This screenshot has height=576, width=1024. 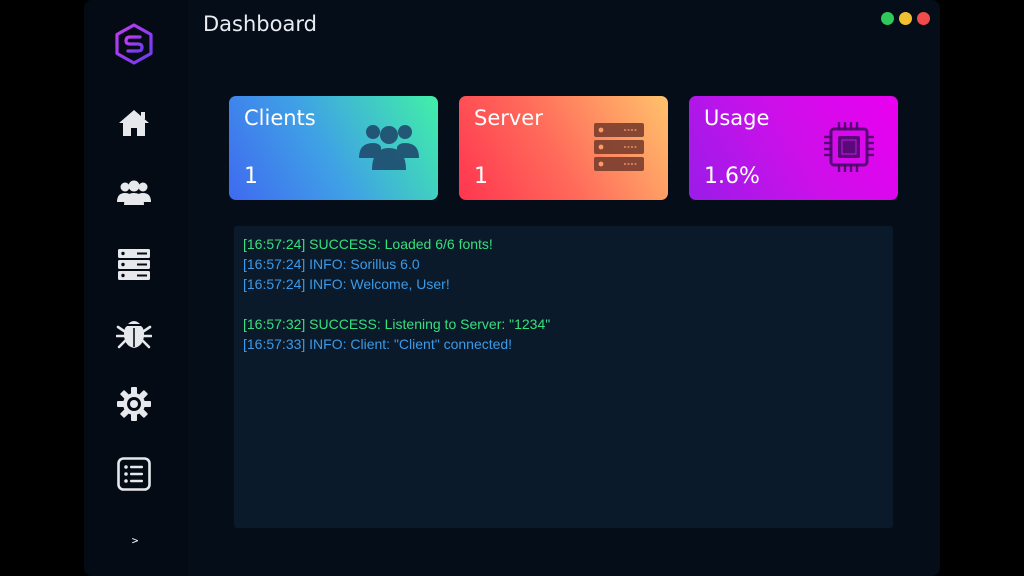 I want to click on expand-sidebar-button: >, so click(x=135, y=541).